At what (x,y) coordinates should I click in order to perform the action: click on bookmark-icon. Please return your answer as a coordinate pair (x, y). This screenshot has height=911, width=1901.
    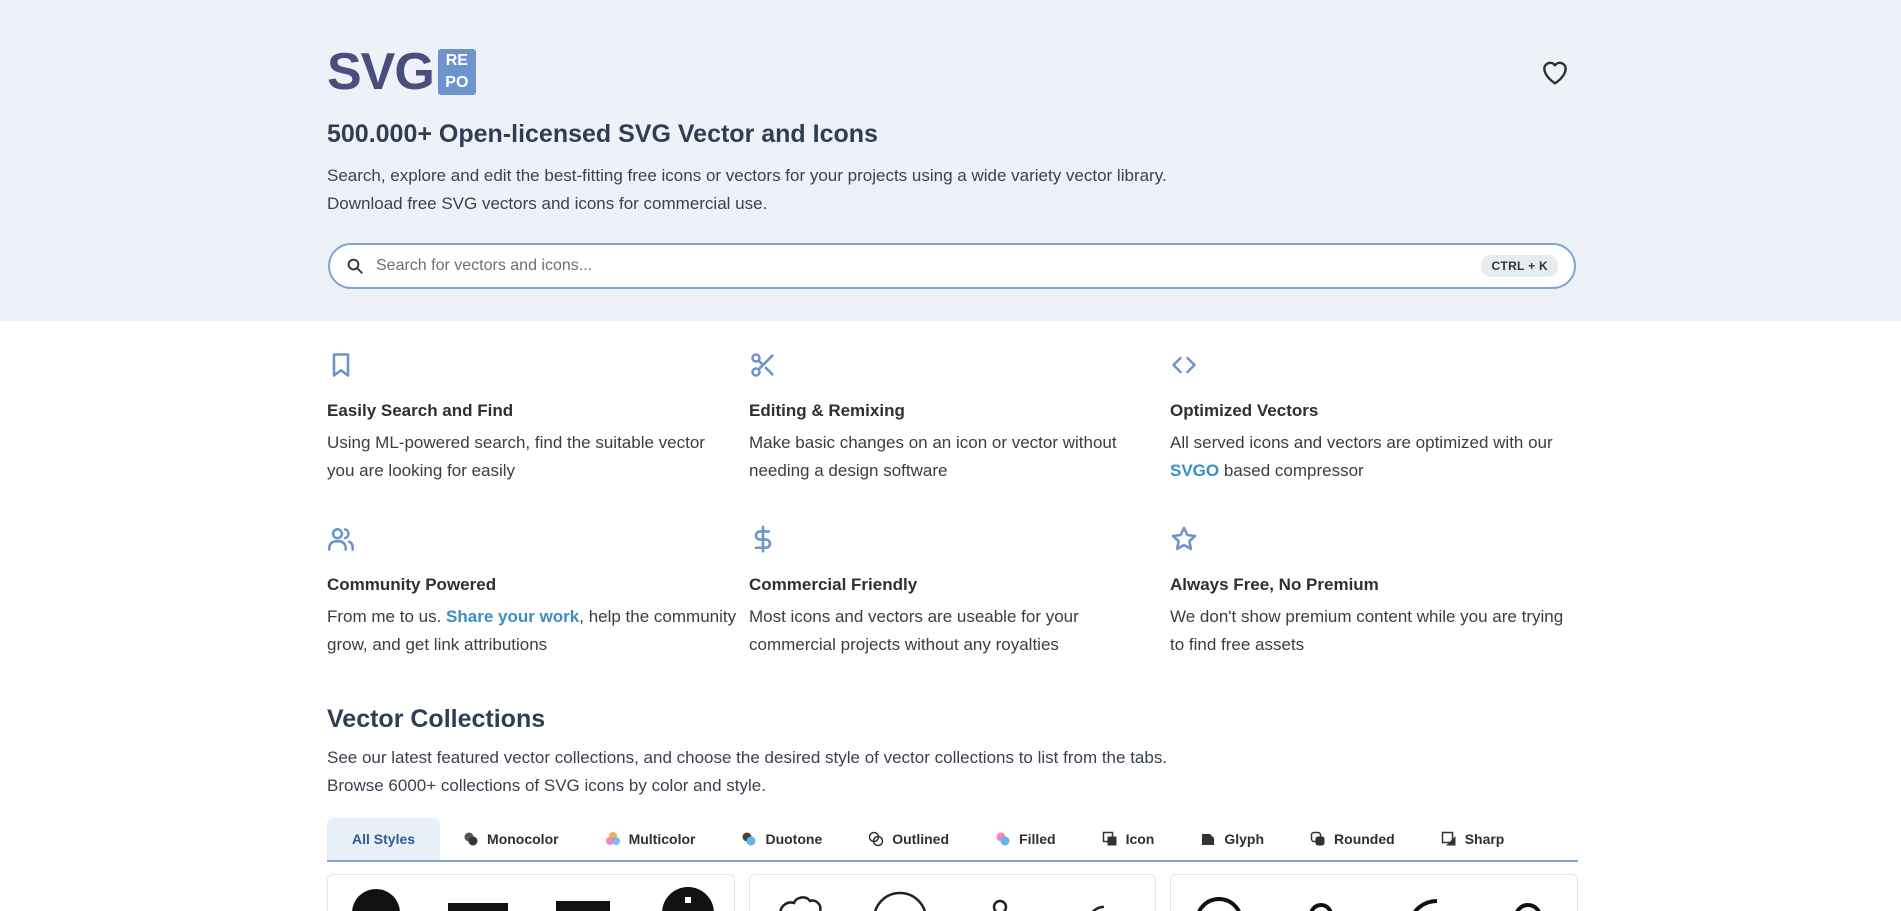
    Looking at the image, I should click on (341, 365).